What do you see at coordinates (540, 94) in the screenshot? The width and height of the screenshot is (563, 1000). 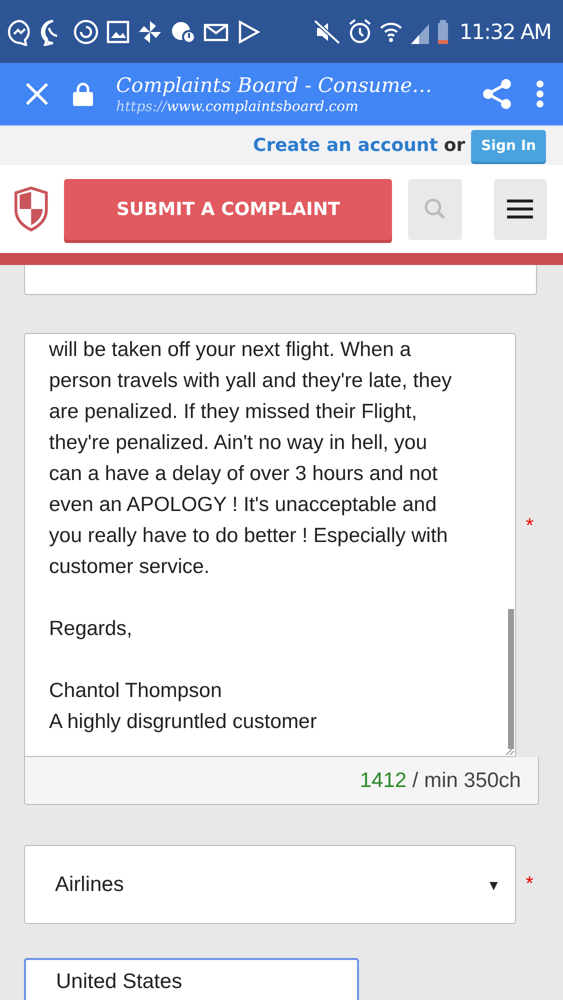 I see `more-options-icon` at bounding box center [540, 94].